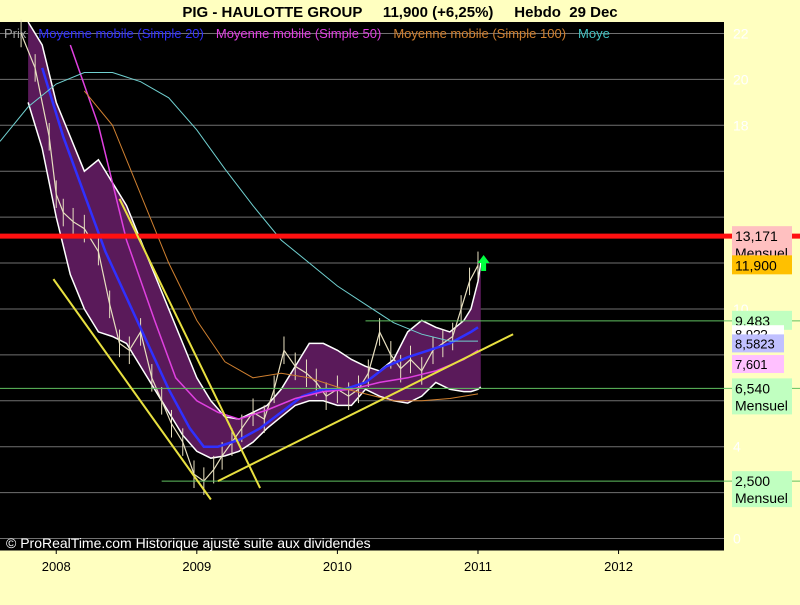  What do you see at coordinates (756, 265) in the screenshot?
I see `level-label-value: 11,900` at bounding box center [756, 265].